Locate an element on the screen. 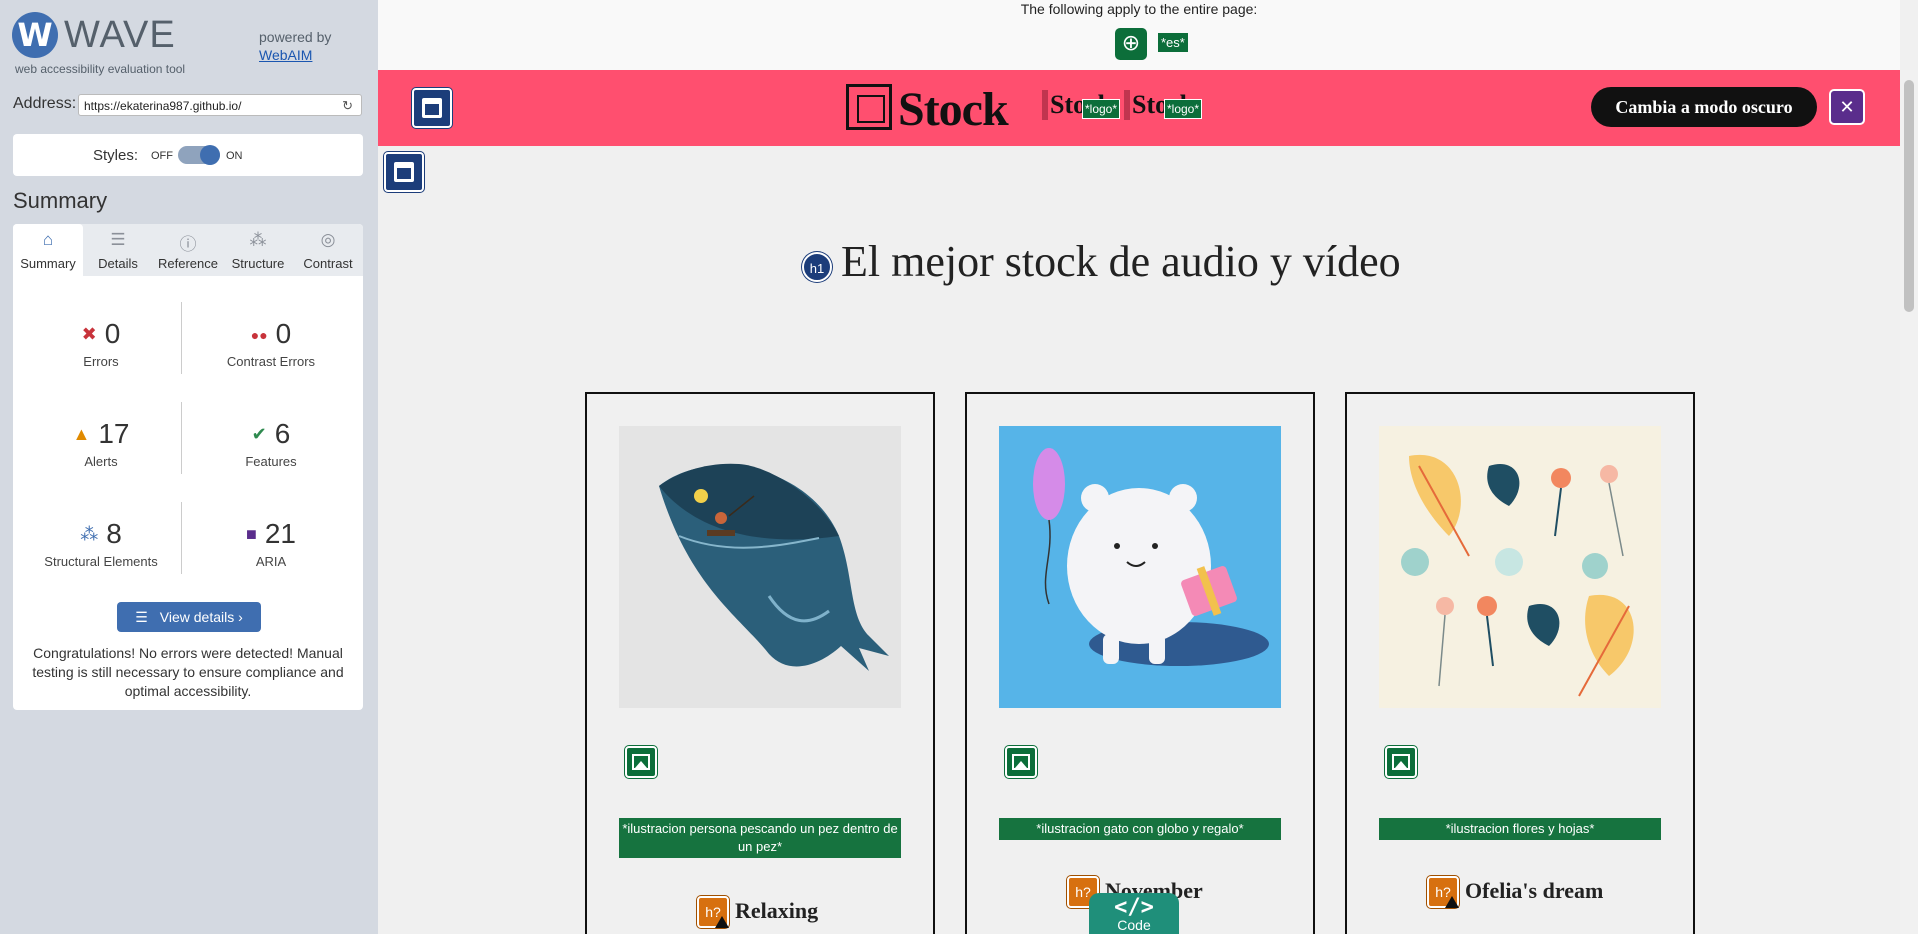 The width and height of the screenshot is (1918, 934). stat-alerts: ▲ 17 Alerts is located at coordinates (101, 443).